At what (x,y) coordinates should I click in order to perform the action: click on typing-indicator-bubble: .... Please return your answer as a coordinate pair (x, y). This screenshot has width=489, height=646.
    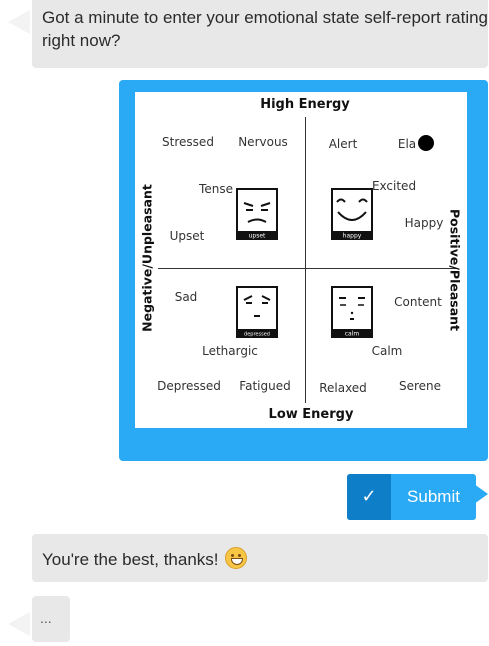
    Looking at the image, I should click on (51, 619).